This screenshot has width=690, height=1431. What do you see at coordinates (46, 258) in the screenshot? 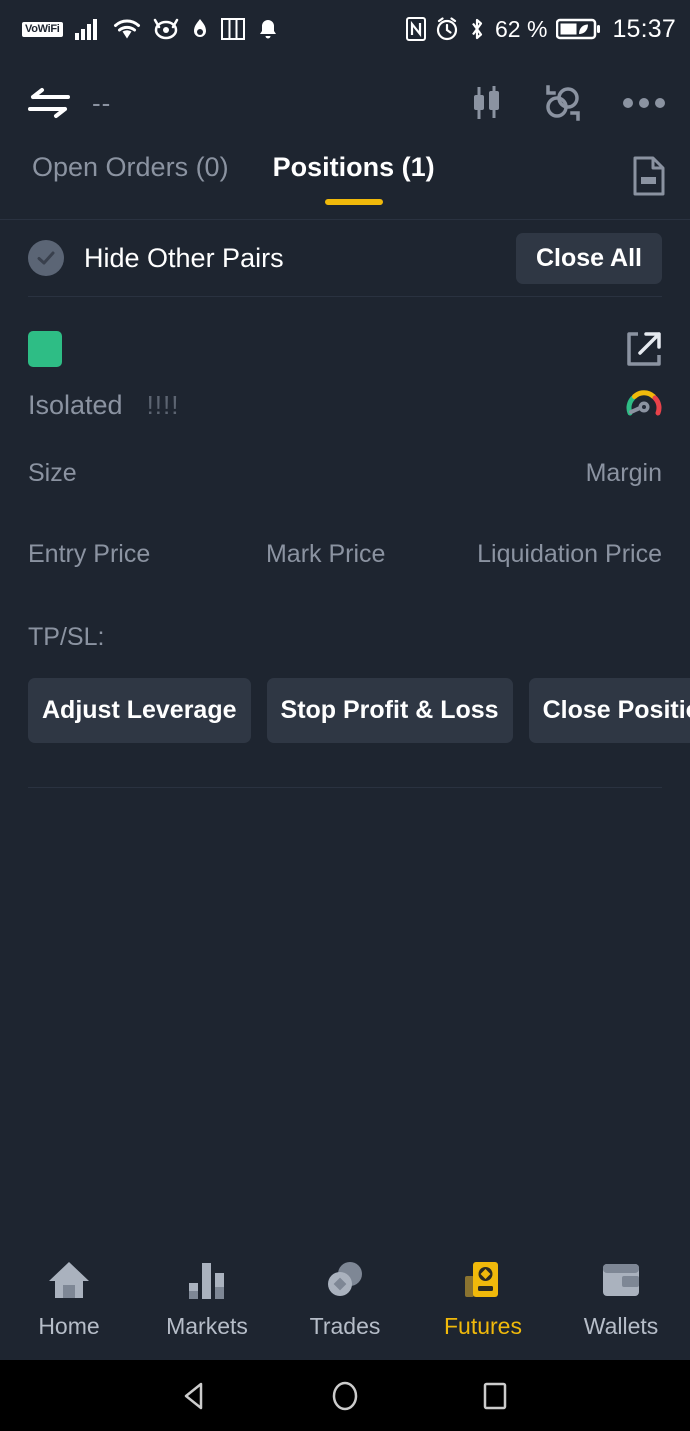
I see `hide-other-pairs-checkbox` at bounding box center [46, 258].